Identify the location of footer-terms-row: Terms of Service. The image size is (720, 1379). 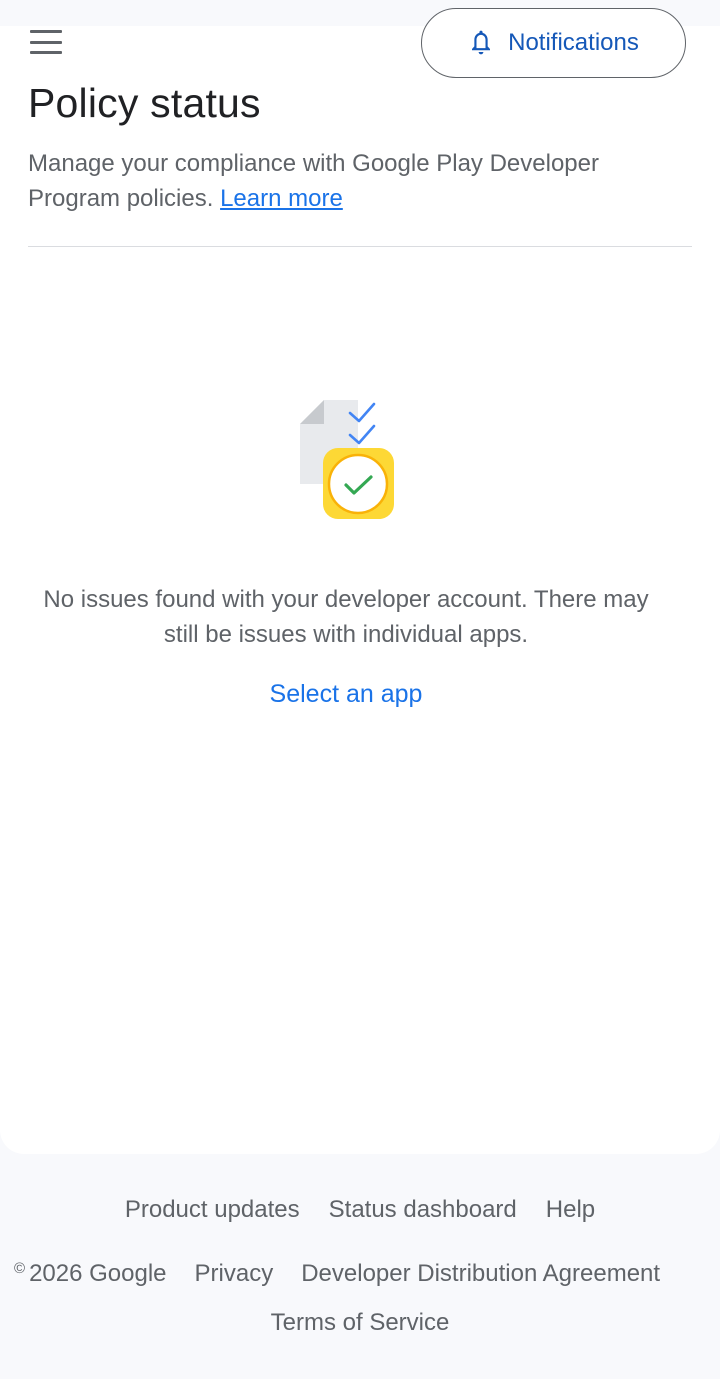
(360, 1323).